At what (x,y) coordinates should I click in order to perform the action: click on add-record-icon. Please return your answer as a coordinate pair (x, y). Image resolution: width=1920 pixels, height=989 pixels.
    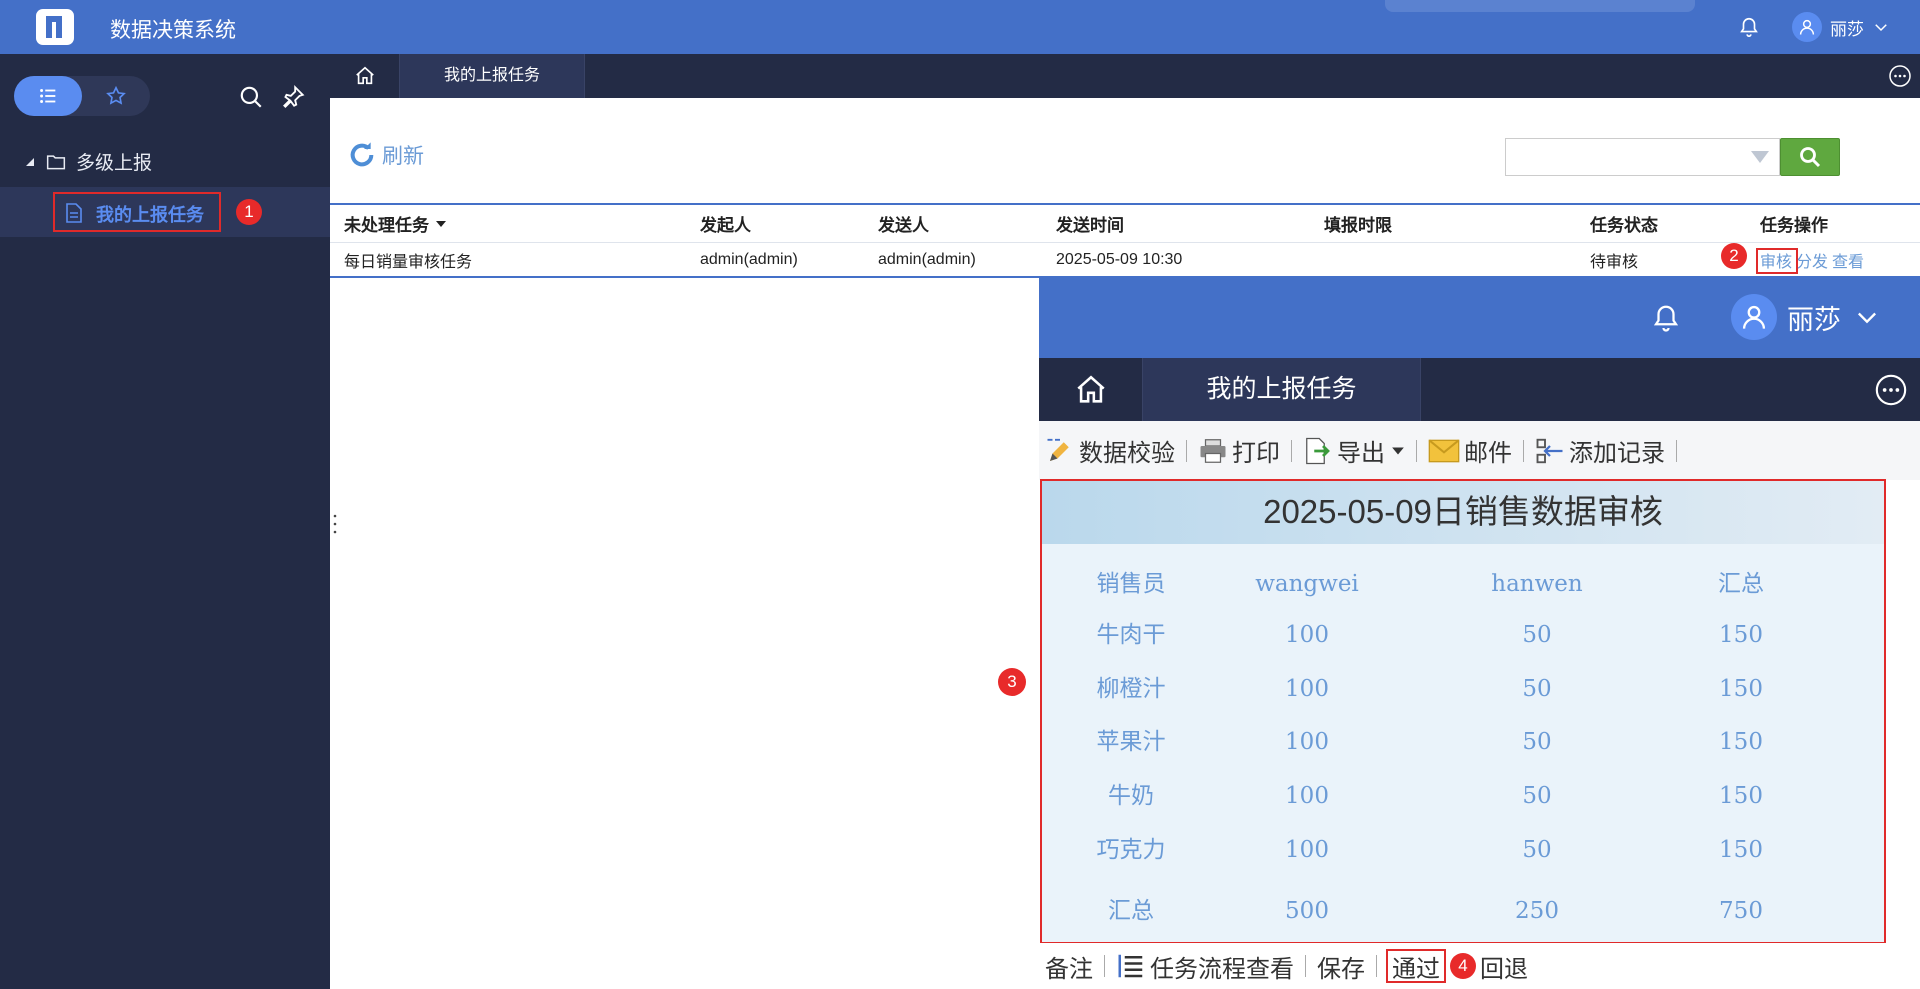
    Looking at the image, I should click on (1549, 450).